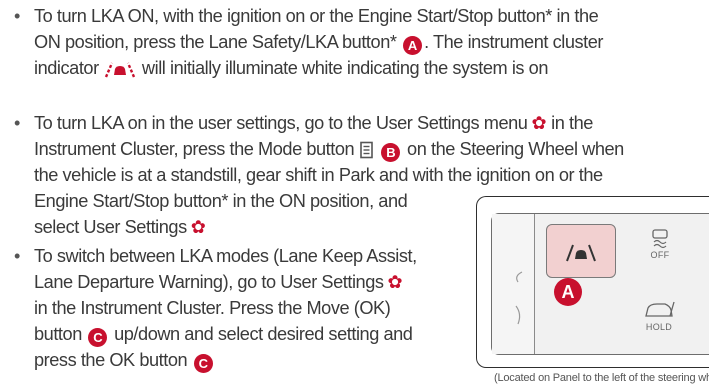  Describe the element at coordinates (514, 42) in the screenshot. I see `text-run: . The instrument cluster` at that location.